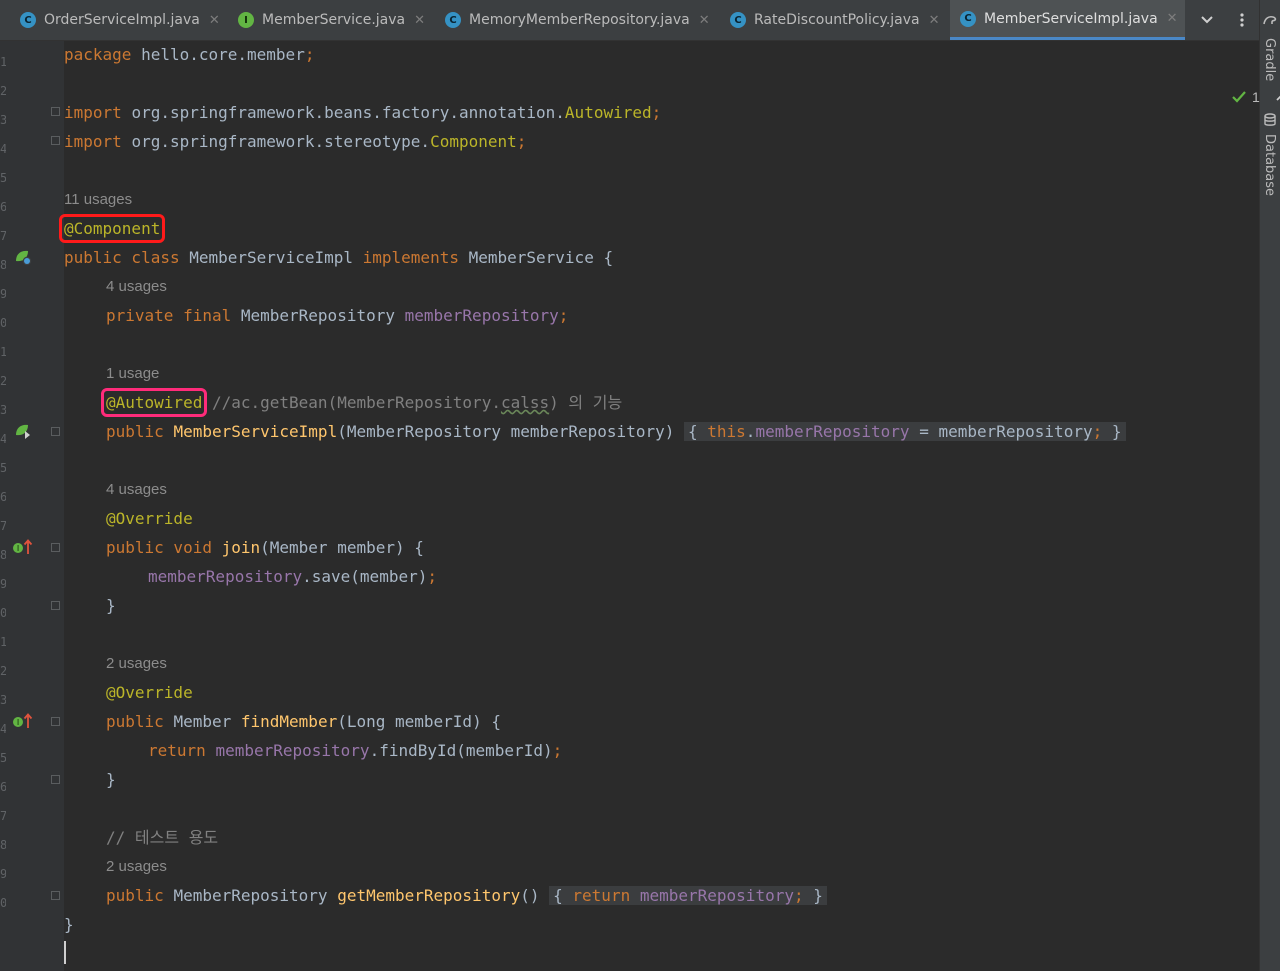 Image resolution: width=1280 pixels, height=971 pixels. Describe the element at coordinates (202, 721) in the screenshot. I see `return-type: Member` at that location.